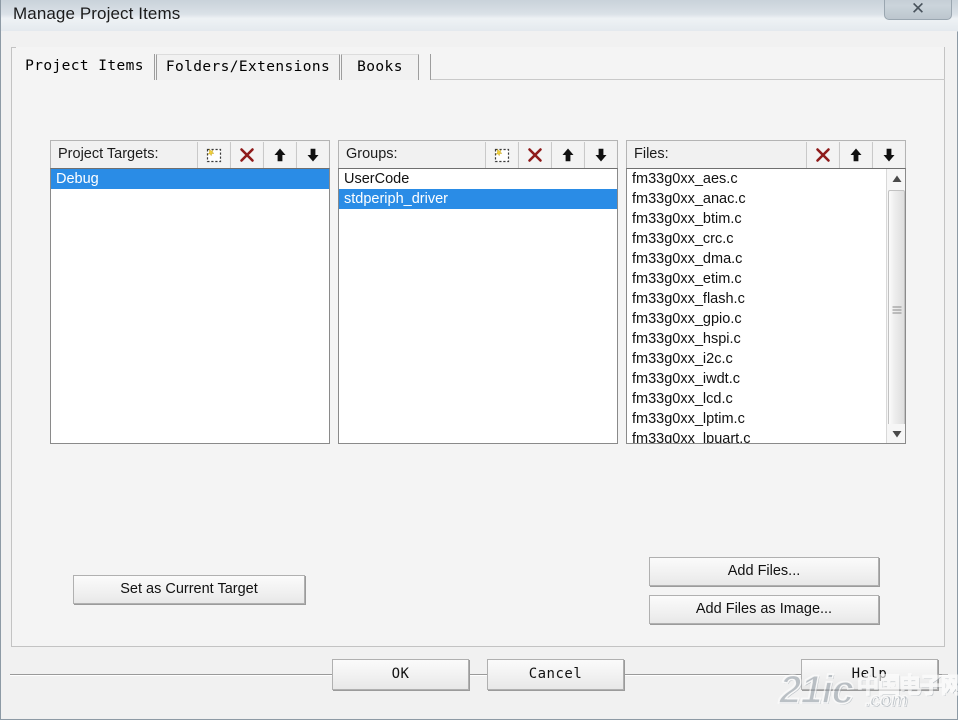 The image size is (958, 720). I want to click on list-item: stdperiph_driver, so click(478, 199).